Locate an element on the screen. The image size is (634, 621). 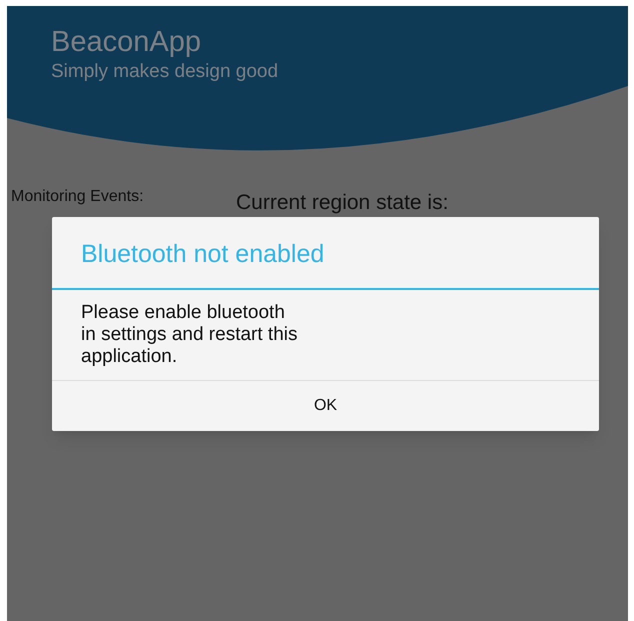
dialog-message: Please enable bluetooth in settings and restart this application. is located at coordinates (189, 335).